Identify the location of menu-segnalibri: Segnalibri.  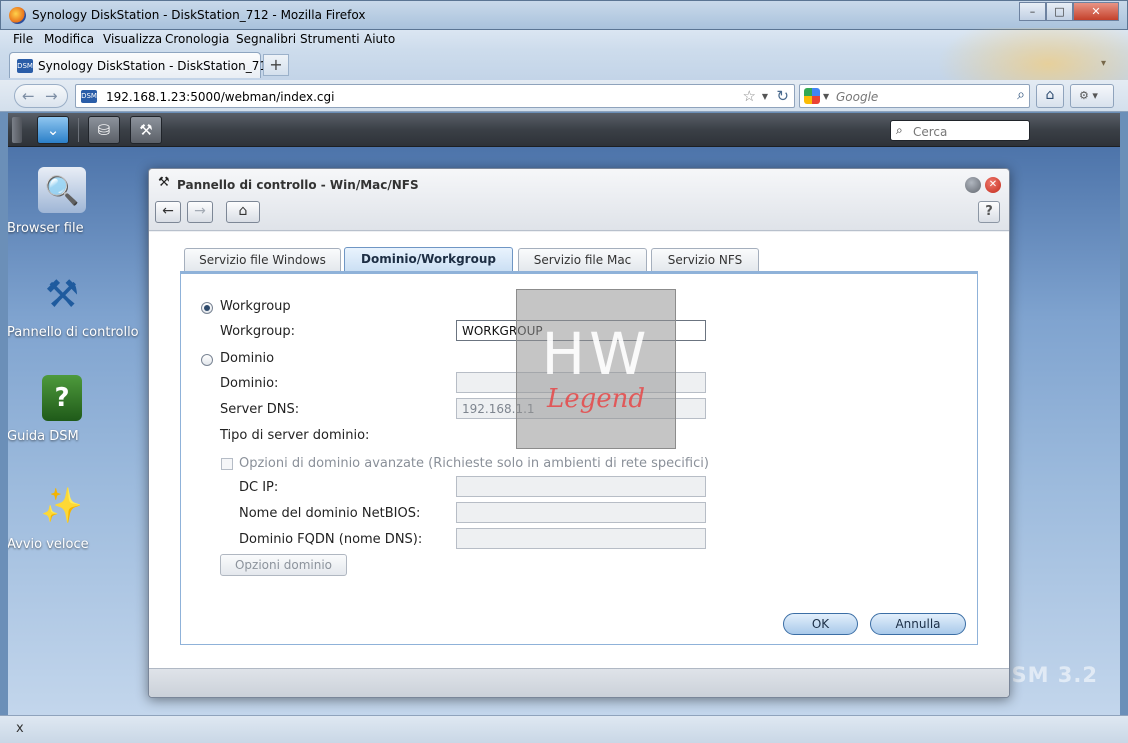
(266, 39).